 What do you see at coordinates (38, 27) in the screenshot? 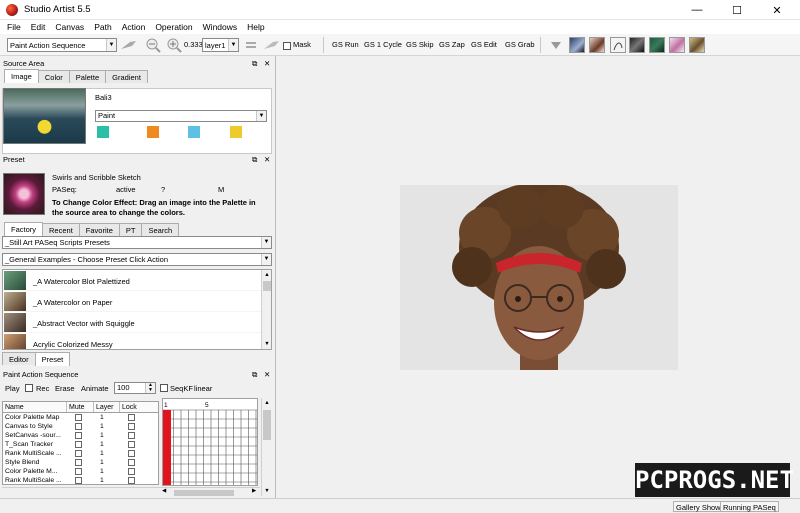
I see `menu-edit: Edit` at bounding box center [38, 27].